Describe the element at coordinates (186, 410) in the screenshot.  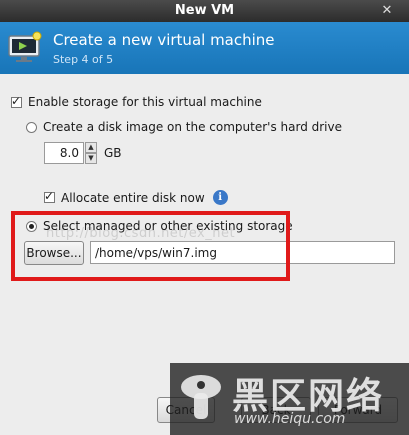
I see `cancel-button: Cancel` at that location.